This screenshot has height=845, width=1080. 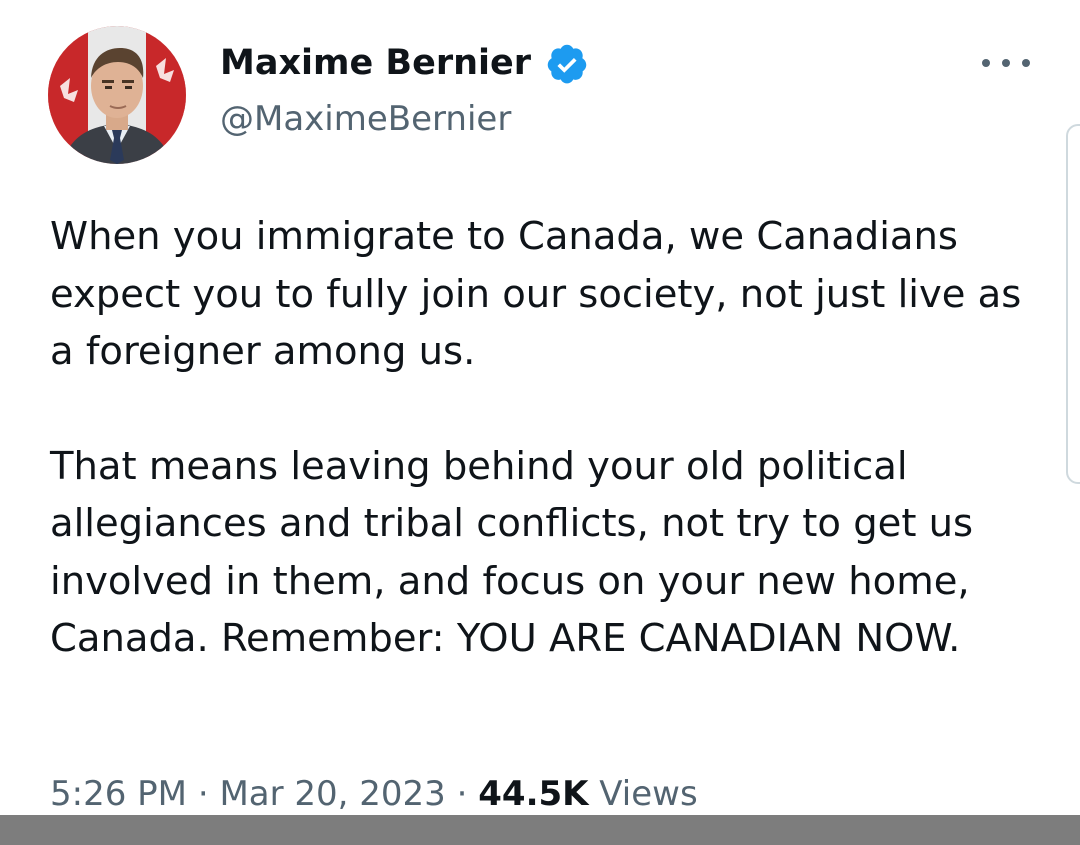 I want to click on side-scroll-edge, so click(x=1073, y=304).